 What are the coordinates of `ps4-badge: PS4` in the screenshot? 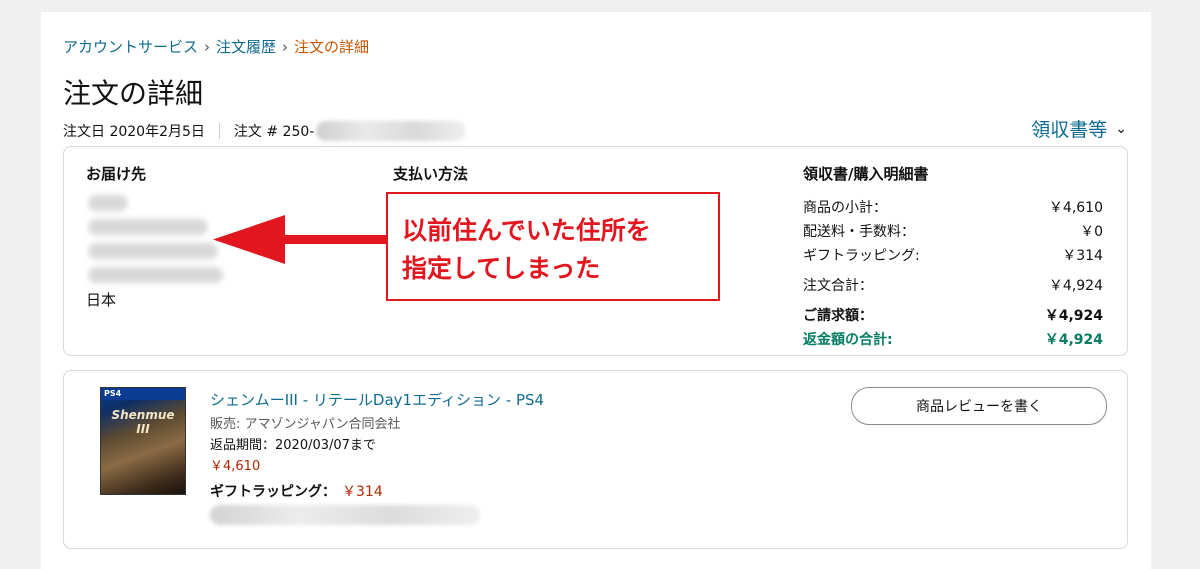 It's located at (143, 394).